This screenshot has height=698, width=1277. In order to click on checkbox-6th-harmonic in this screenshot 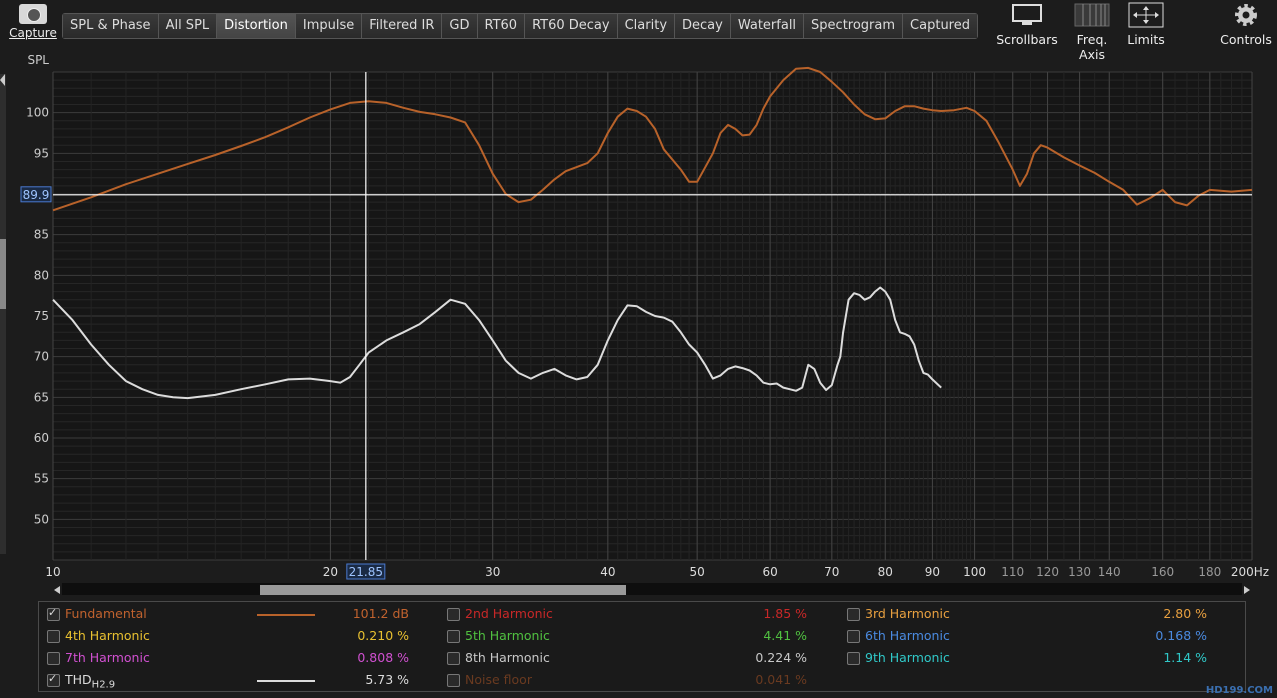, I will do `click(853, 636)`.